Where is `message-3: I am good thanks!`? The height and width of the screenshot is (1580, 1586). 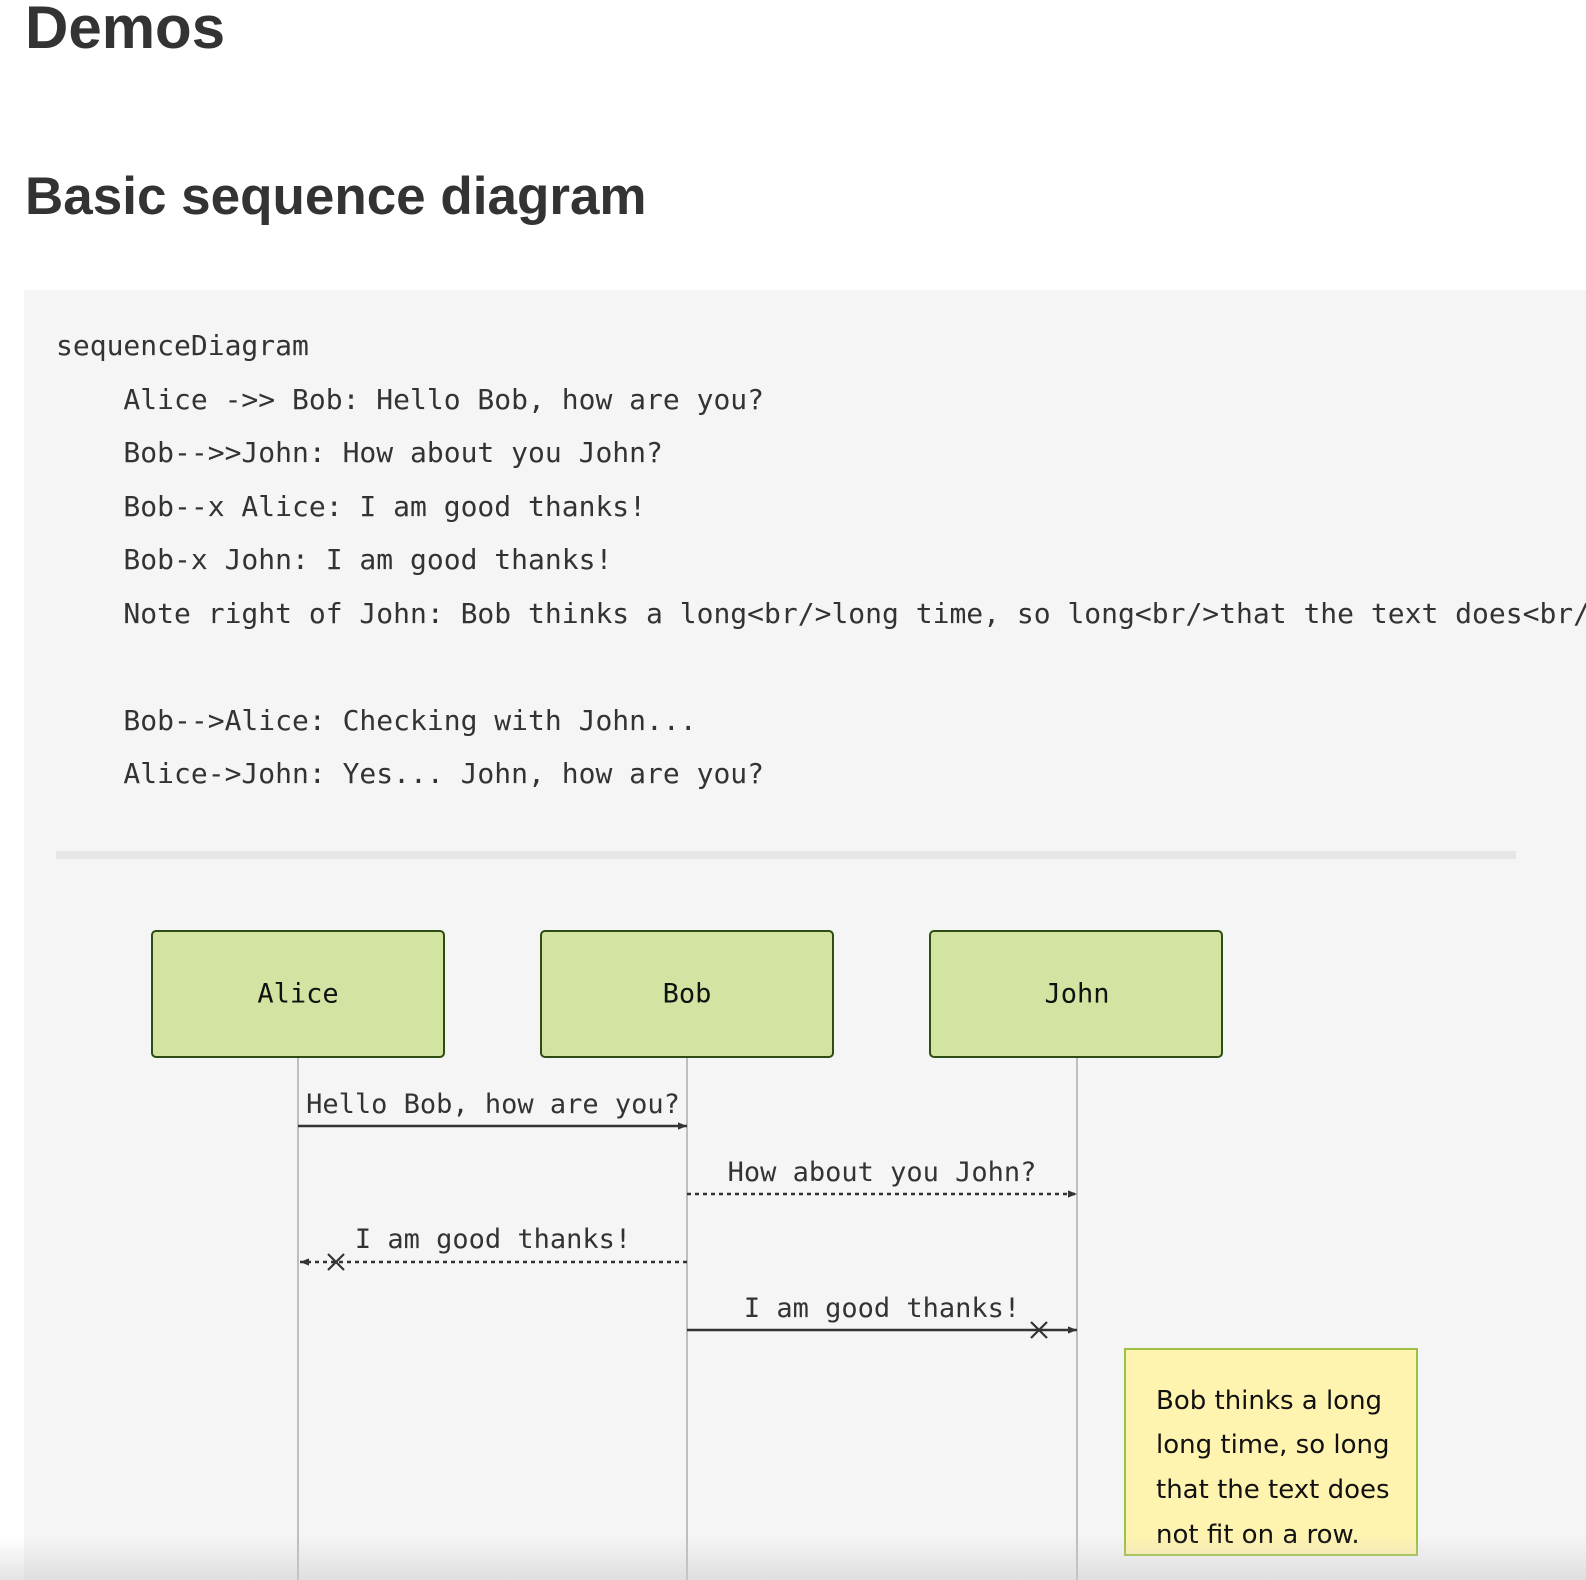 message-3: I am good thanks! is located at coordinates (493, 1247).